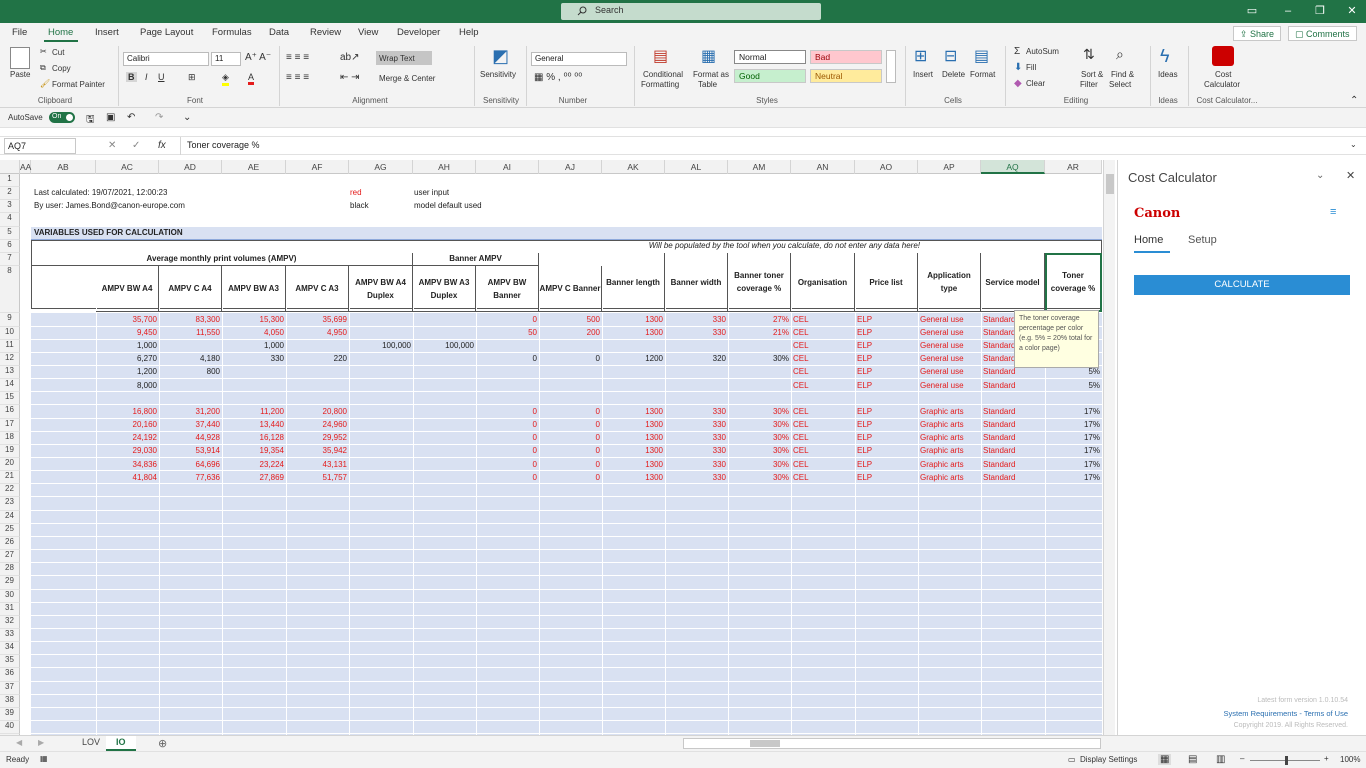 This screenshot has width=1366, height=768. Describe the element at coordinates (891, 66) in the screenshot. I see `styles-scroll-icon` at that location.